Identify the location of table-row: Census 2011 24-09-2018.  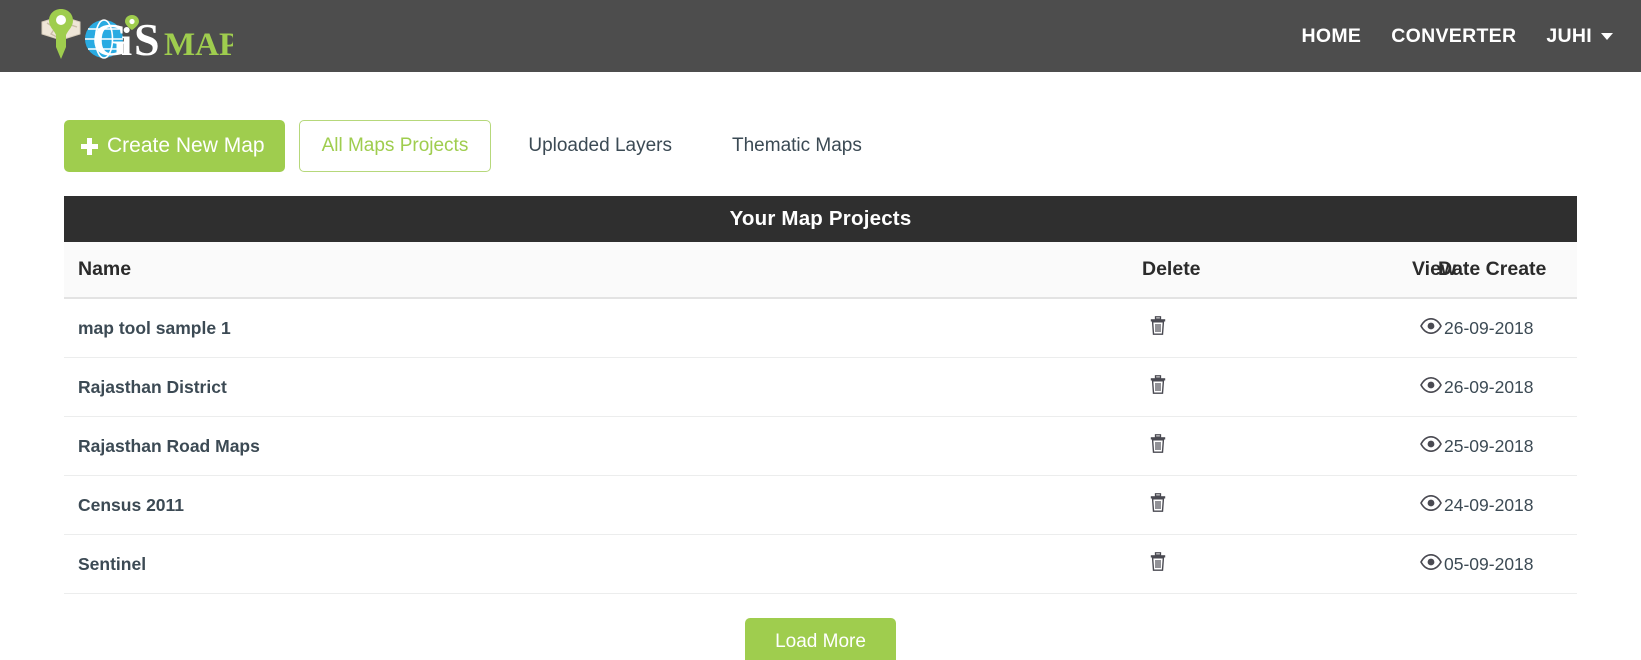
(820, 505).